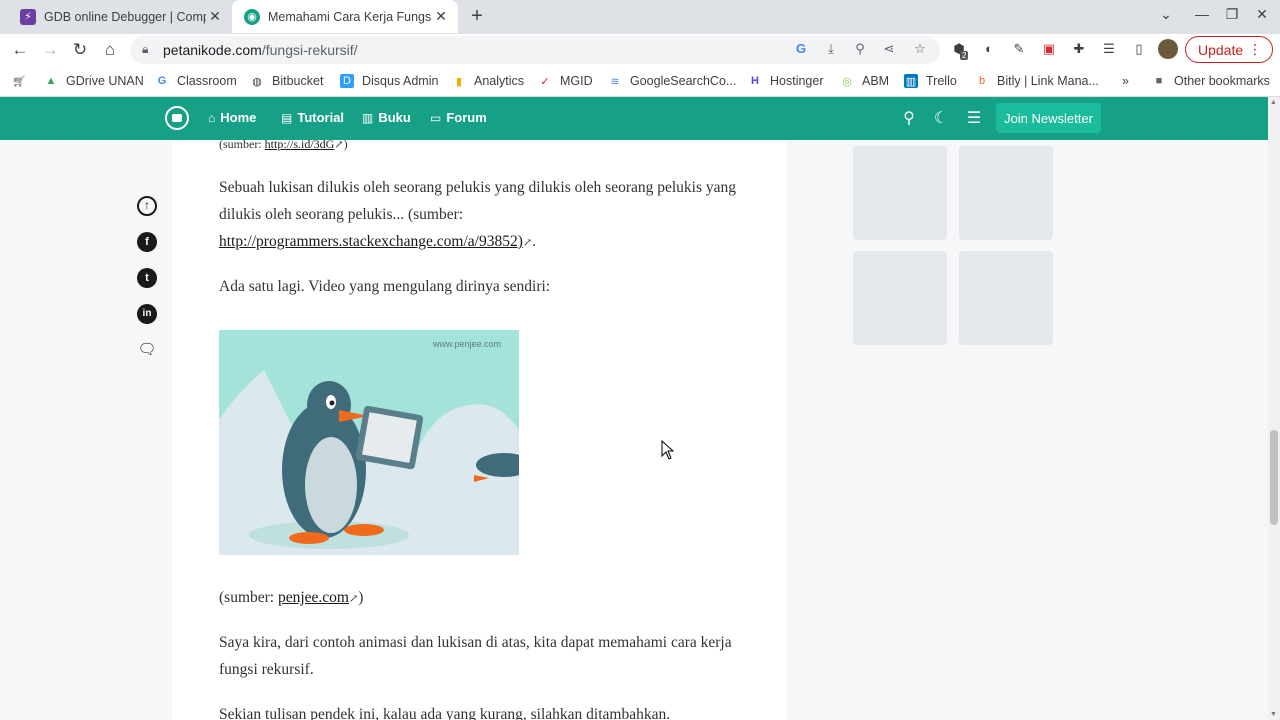  What do you see at coordinates (232, 117) in the screenshot?
I see `nav-home: ⌂ Home` at bounding box center [232, 117].